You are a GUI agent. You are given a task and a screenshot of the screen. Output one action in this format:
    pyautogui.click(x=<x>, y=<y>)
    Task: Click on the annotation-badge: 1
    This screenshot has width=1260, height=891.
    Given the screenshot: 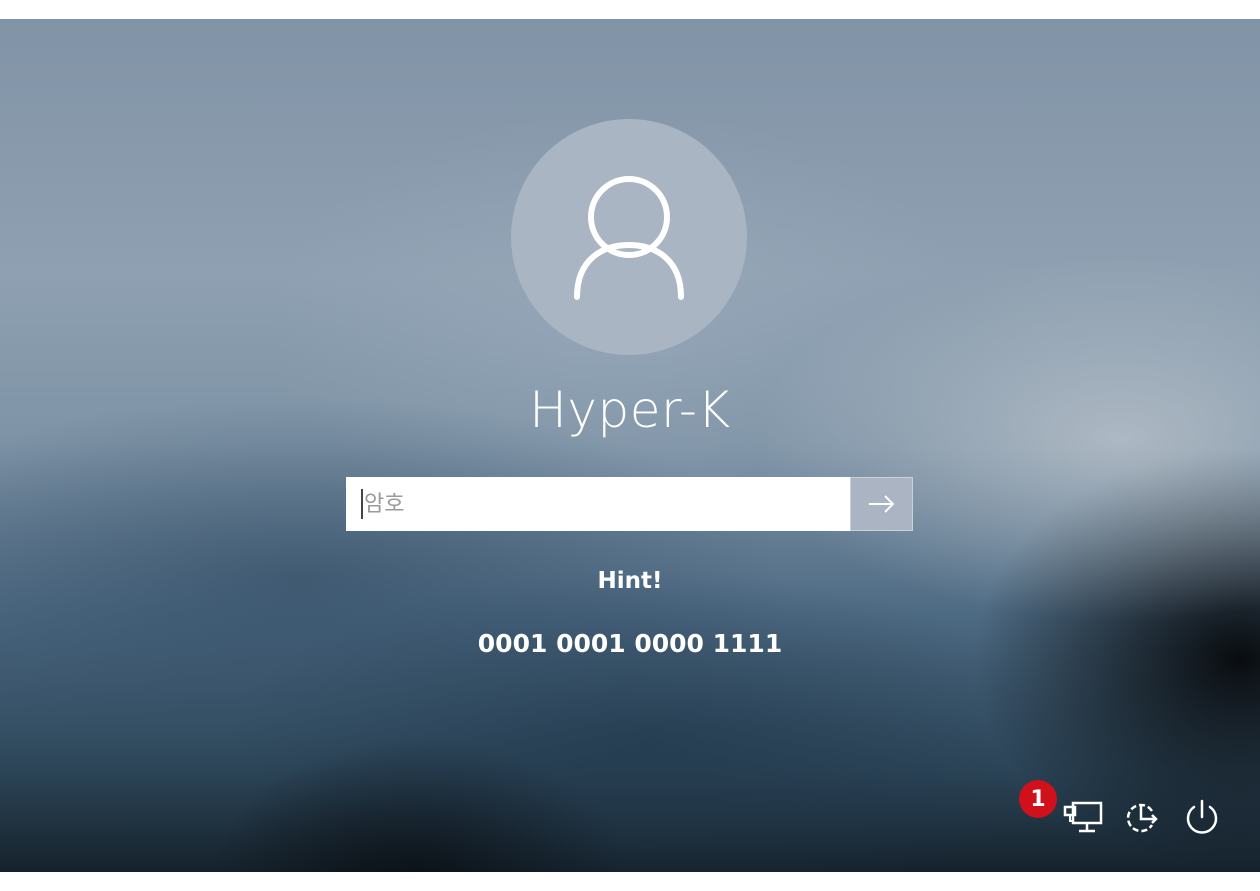 What is the action you would take?
    pyautogui.click(x=1038, y=799)
    